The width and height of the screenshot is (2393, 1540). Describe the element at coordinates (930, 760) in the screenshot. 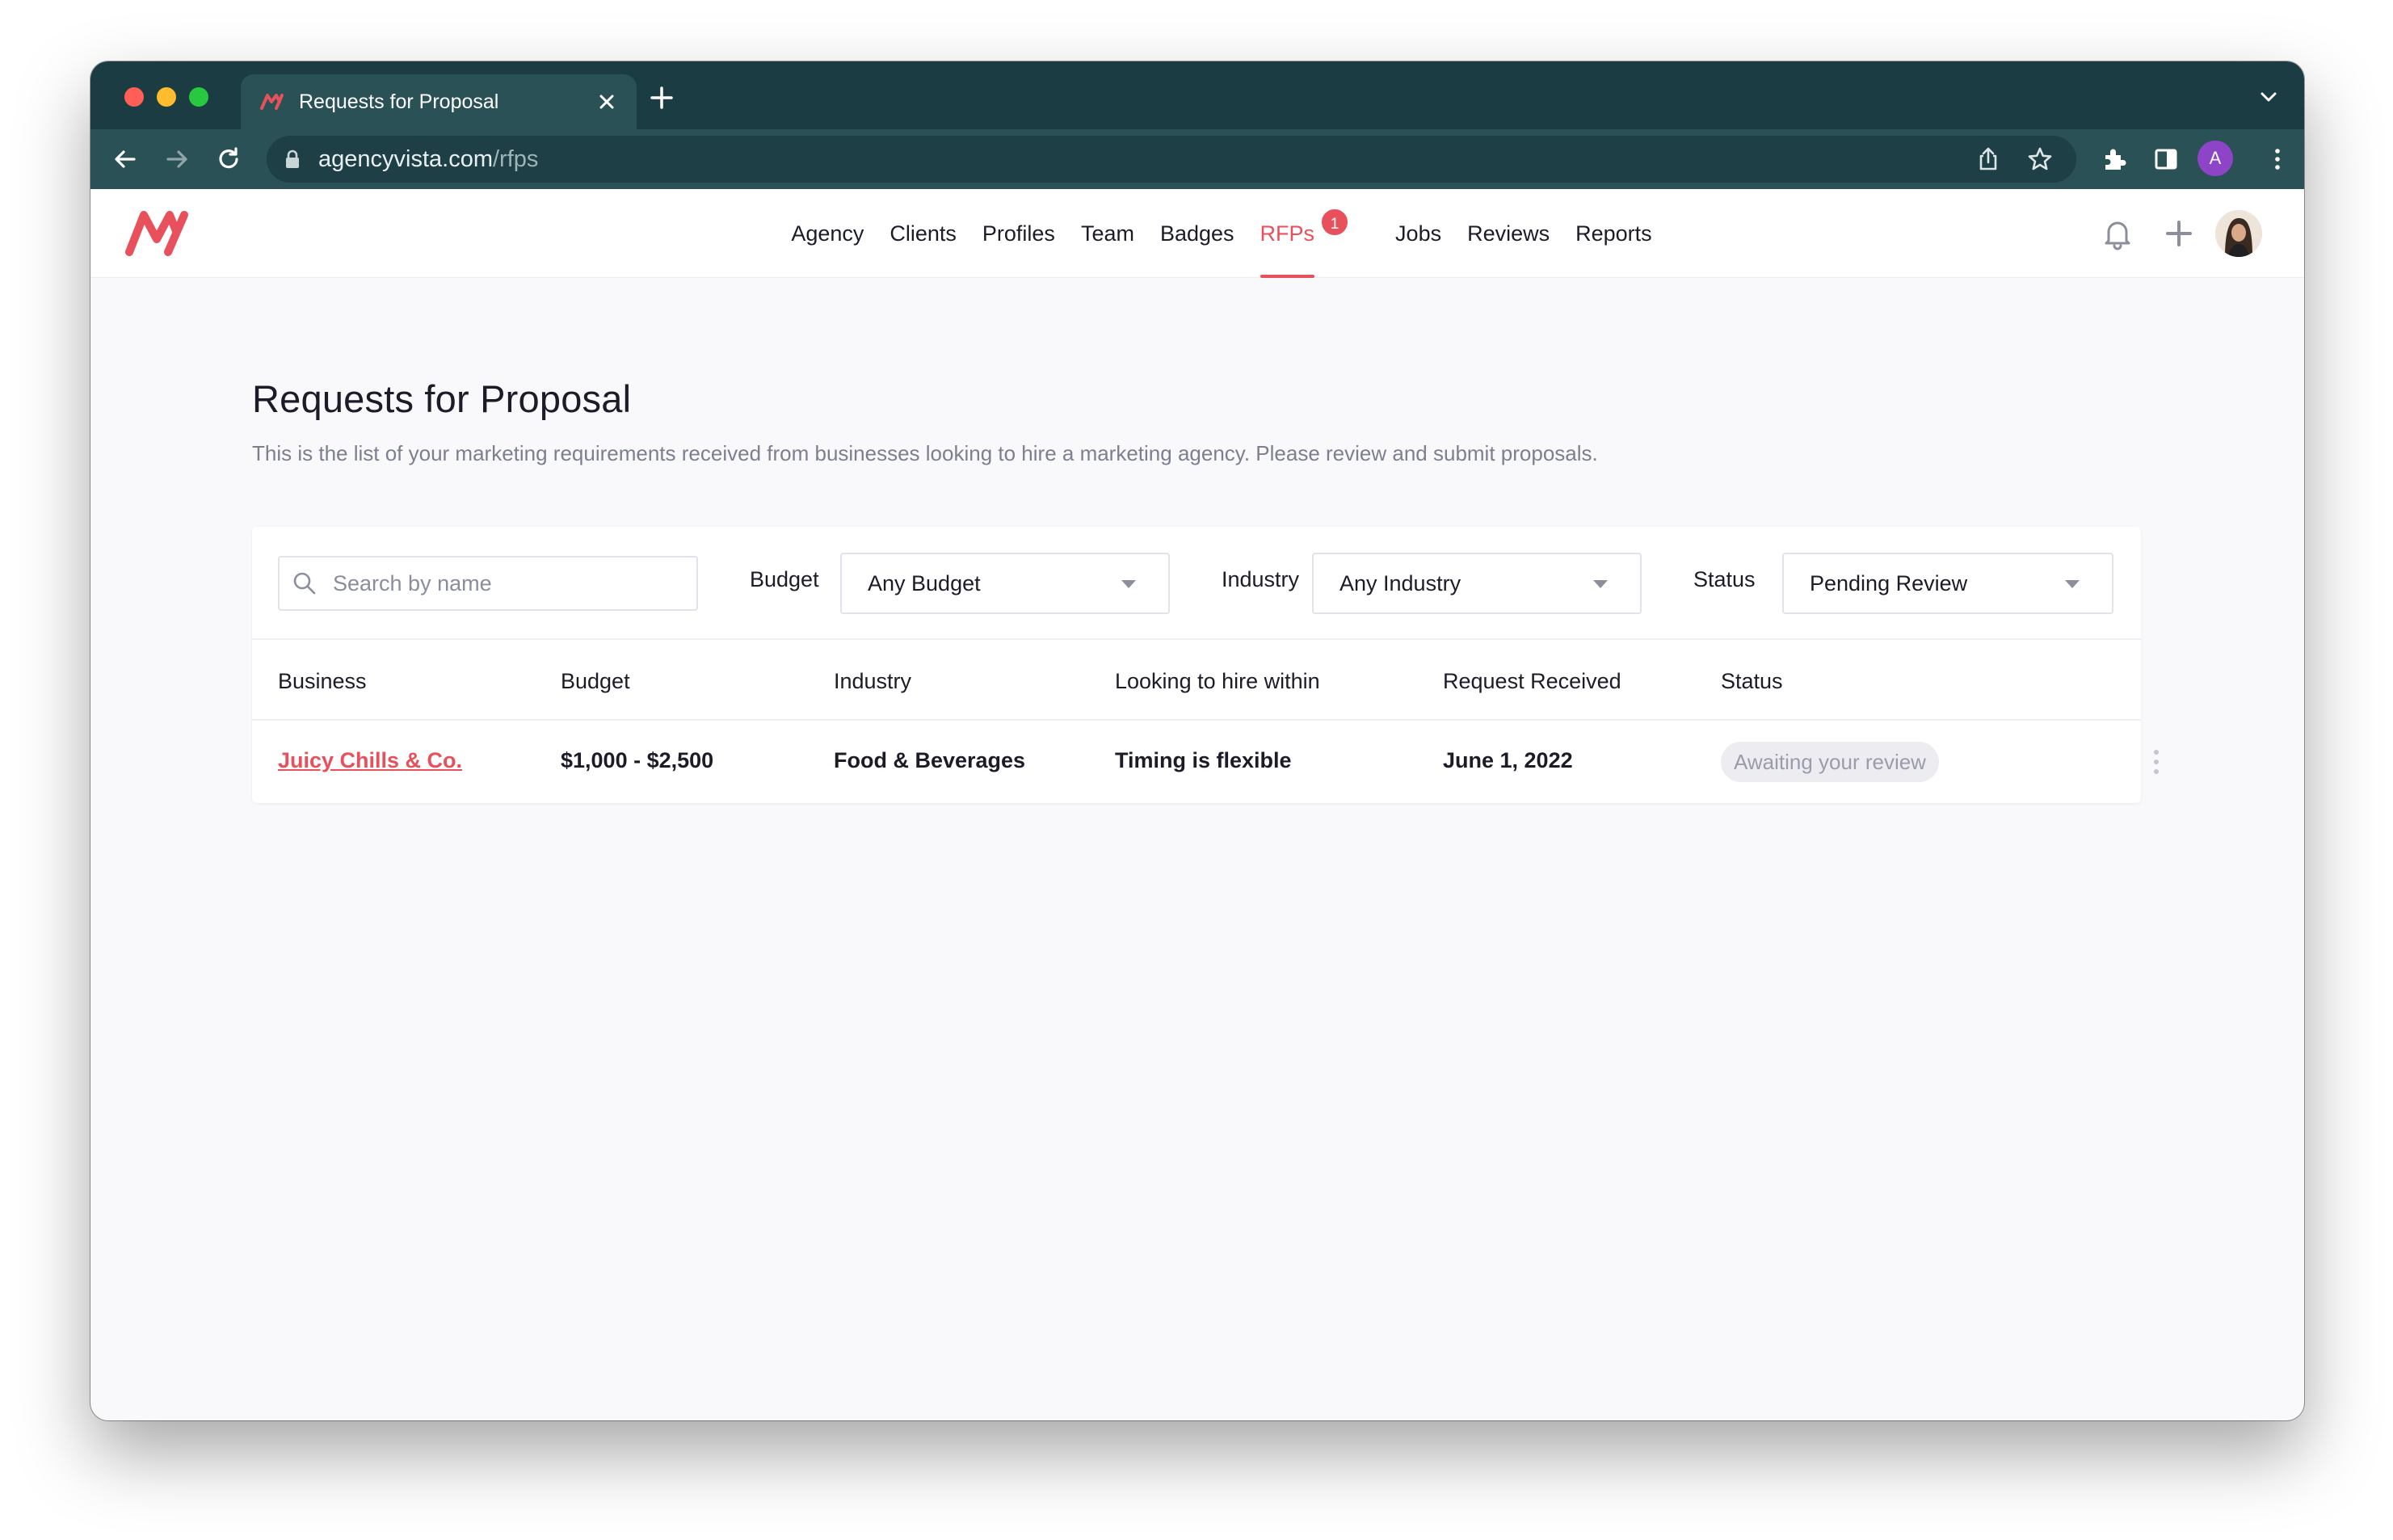

I see `industry-cell: Food & Beverages` at that location.